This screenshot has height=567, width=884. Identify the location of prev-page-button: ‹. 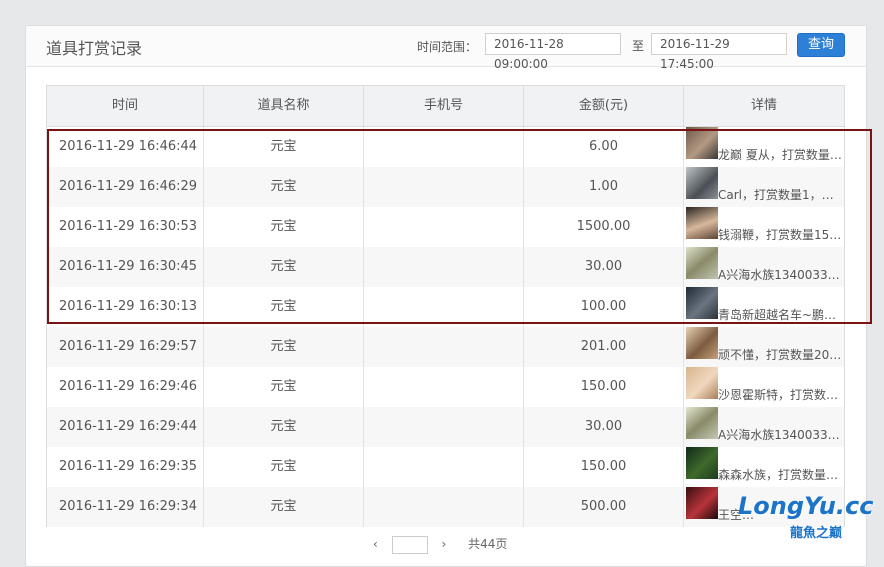
(375, 544).